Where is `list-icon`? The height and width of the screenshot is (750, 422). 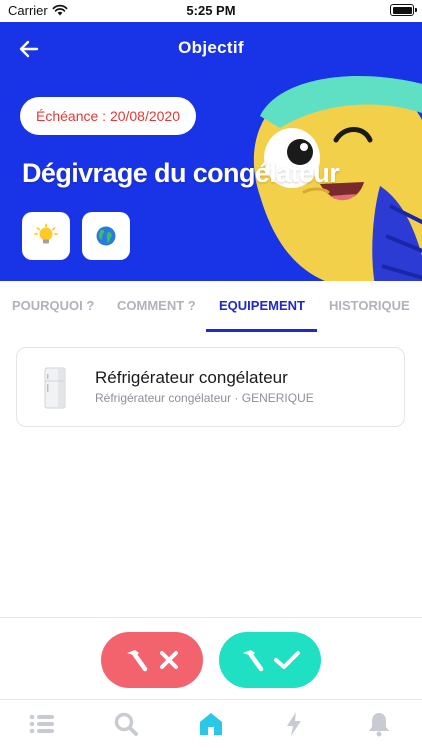
list-icon is located at coordinates (41, 724).